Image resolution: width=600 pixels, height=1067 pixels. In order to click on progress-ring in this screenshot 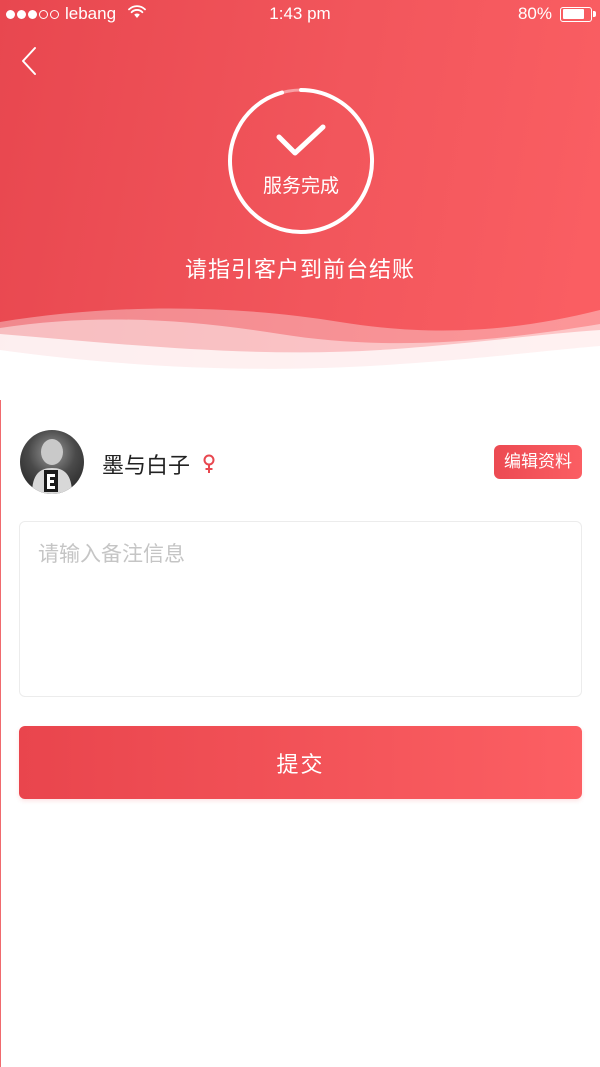, I will do `click(301, 161)`.